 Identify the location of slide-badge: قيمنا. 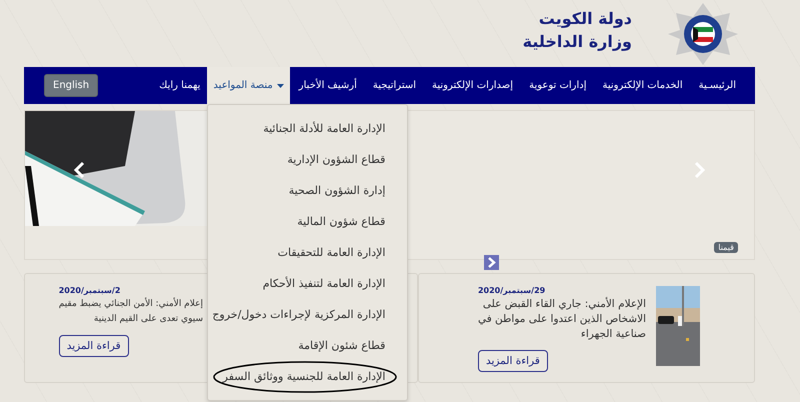
(726, 247).